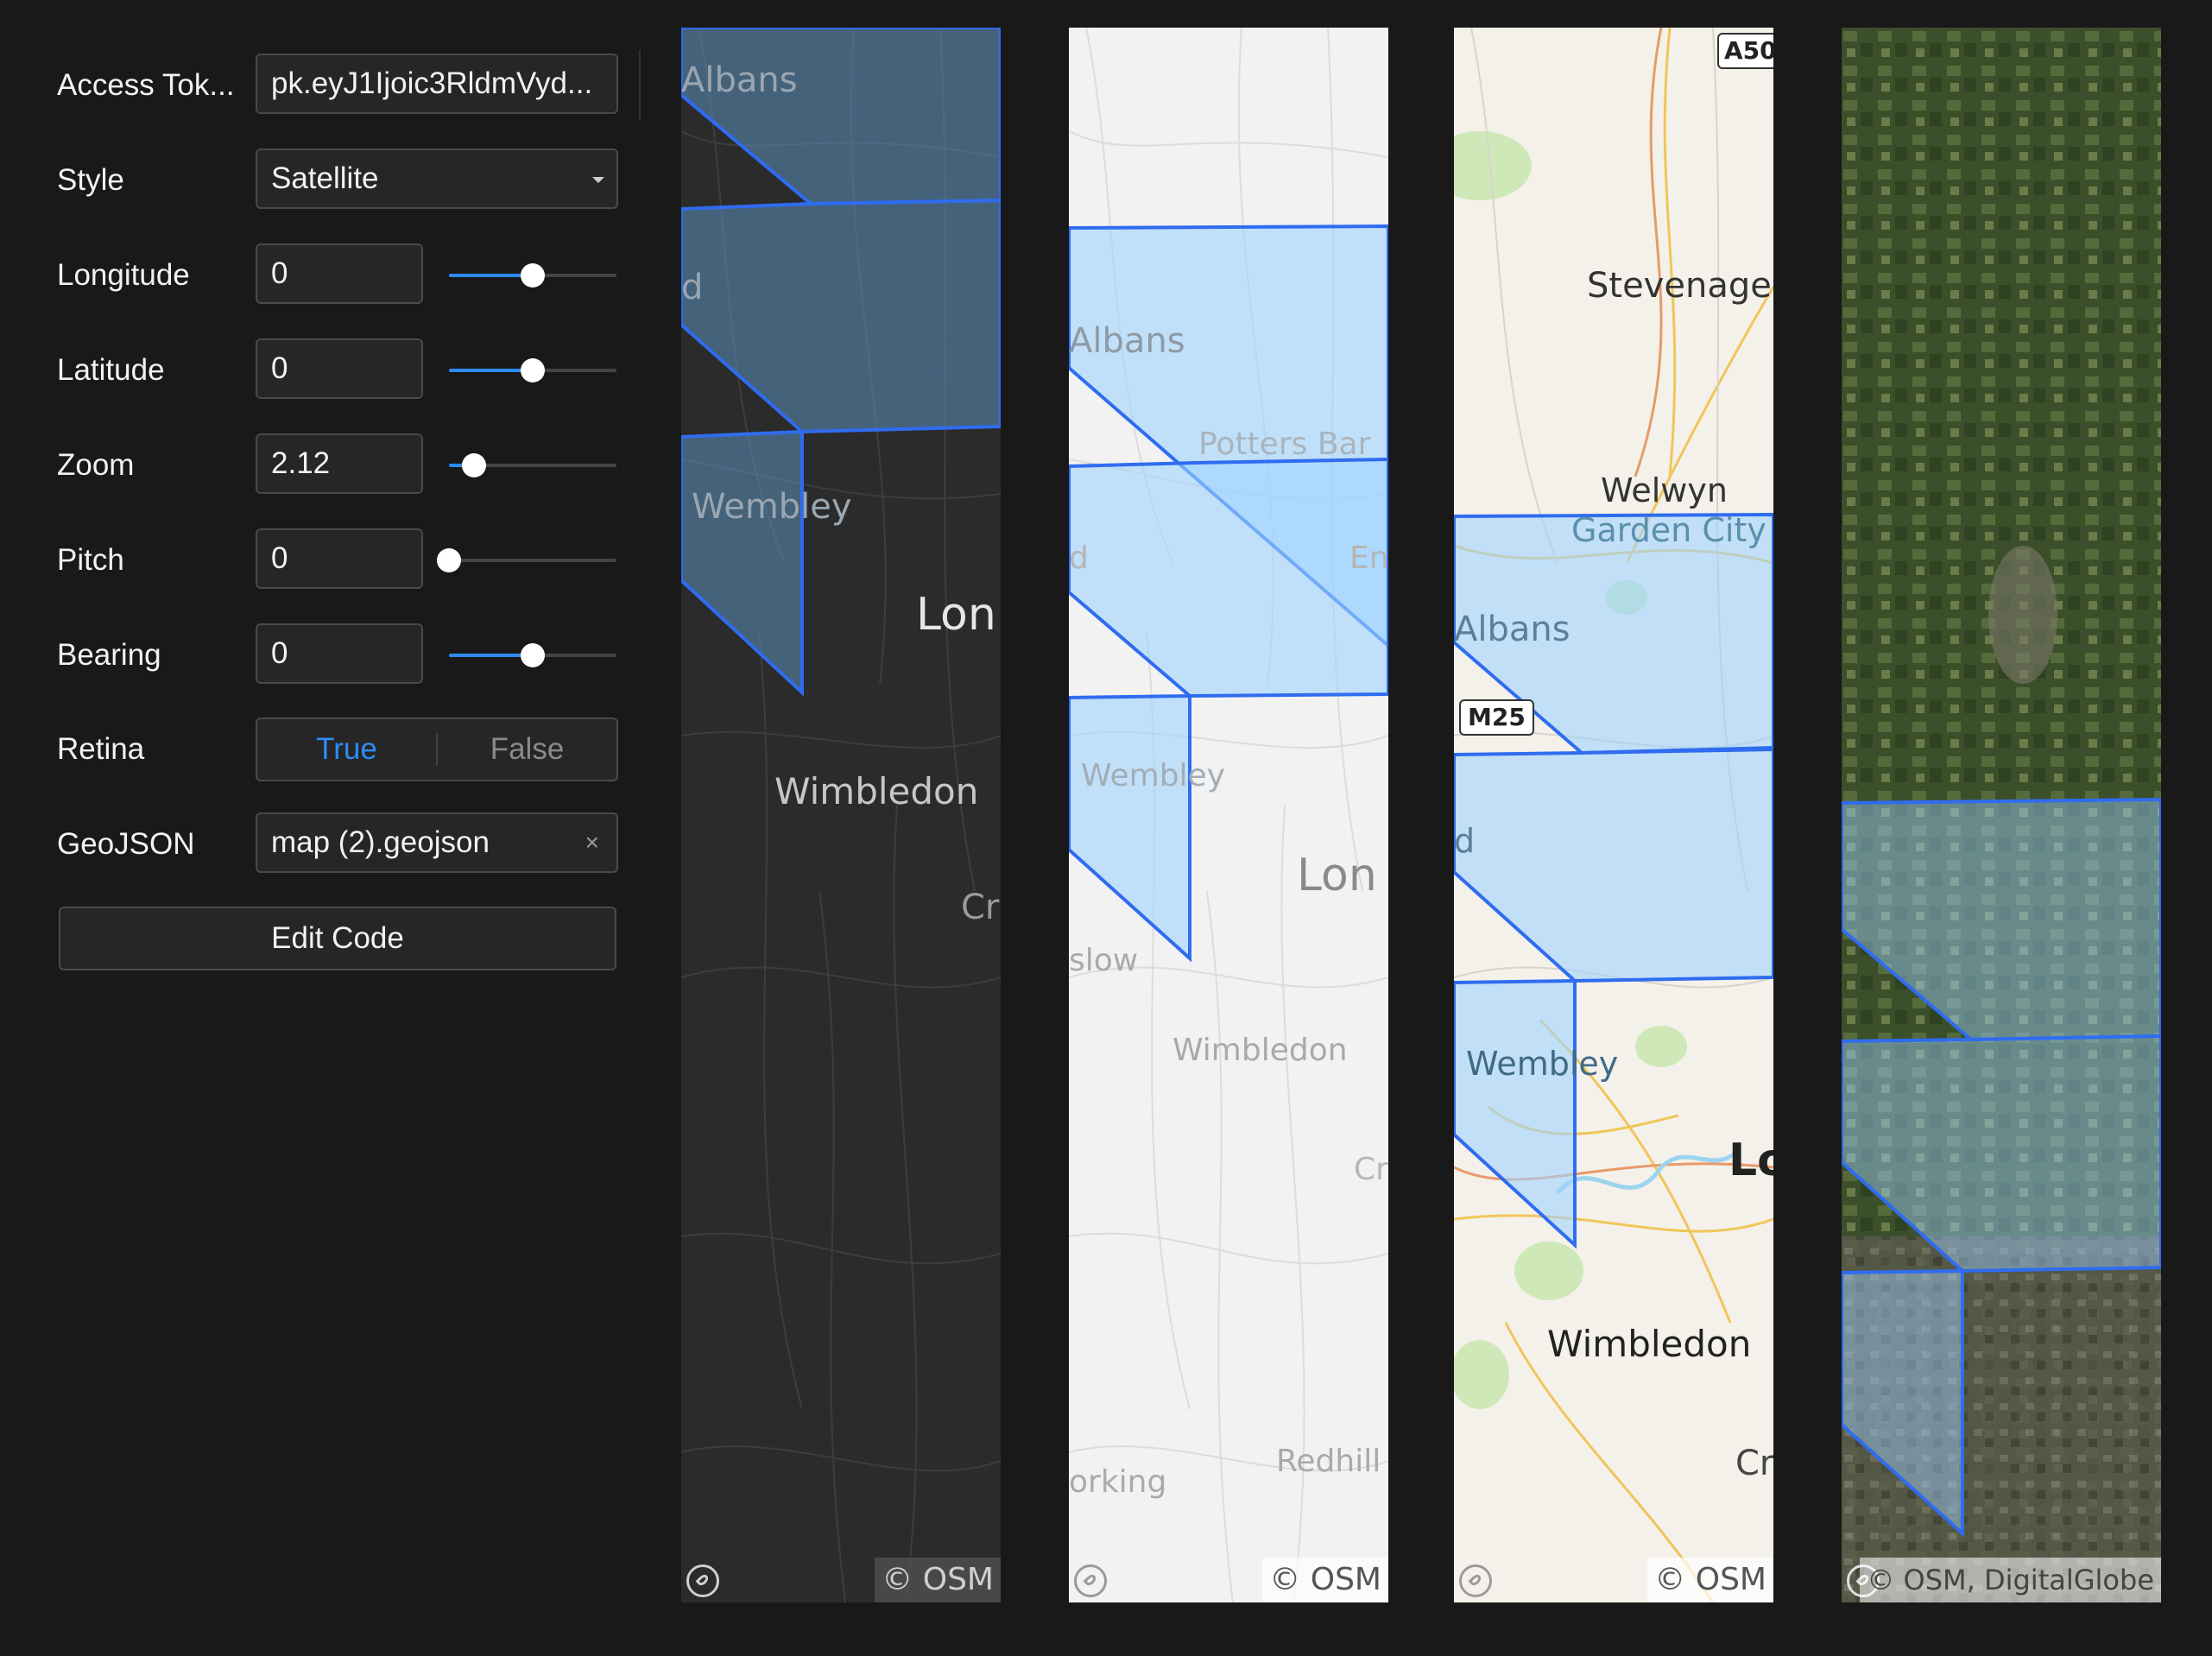 Image resolution: width=2212 pixels, height=1656 pixels. What do you see at coordinates (90, 560) in the screenshot?
I see `pitch-label: Pitch` at bounding box center [90, 560].